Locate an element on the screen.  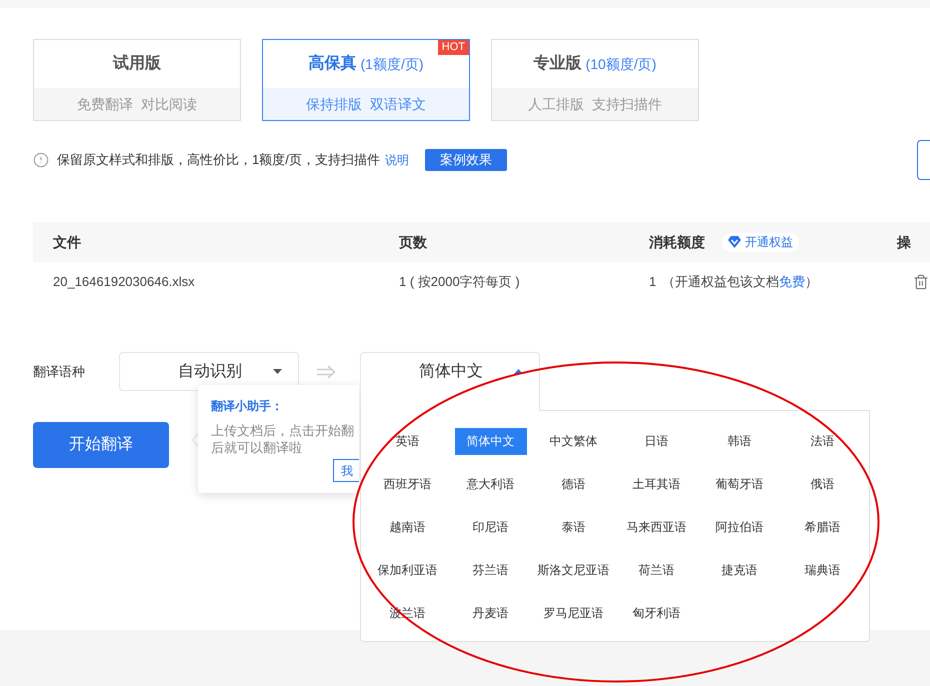
page-count-cell-text: 1 ( 按2000字符每页 ) is located at coordinates (459, 282).